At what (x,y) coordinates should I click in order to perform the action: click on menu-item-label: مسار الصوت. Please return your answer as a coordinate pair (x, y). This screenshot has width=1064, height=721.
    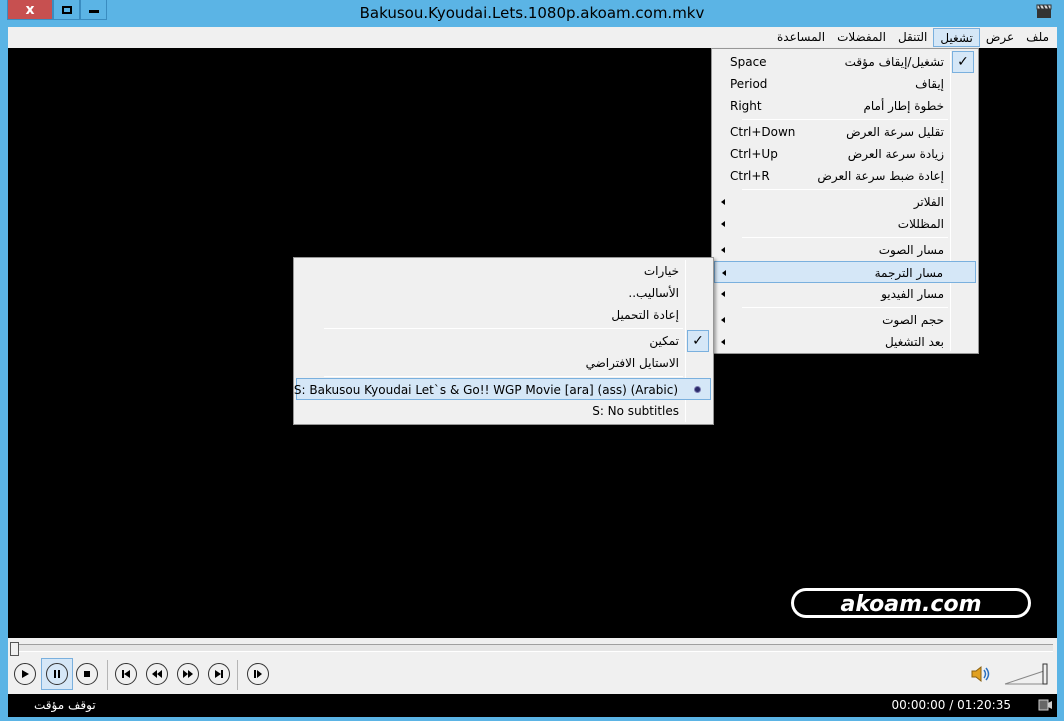
    Looking at the image, I should click on (911, 250).